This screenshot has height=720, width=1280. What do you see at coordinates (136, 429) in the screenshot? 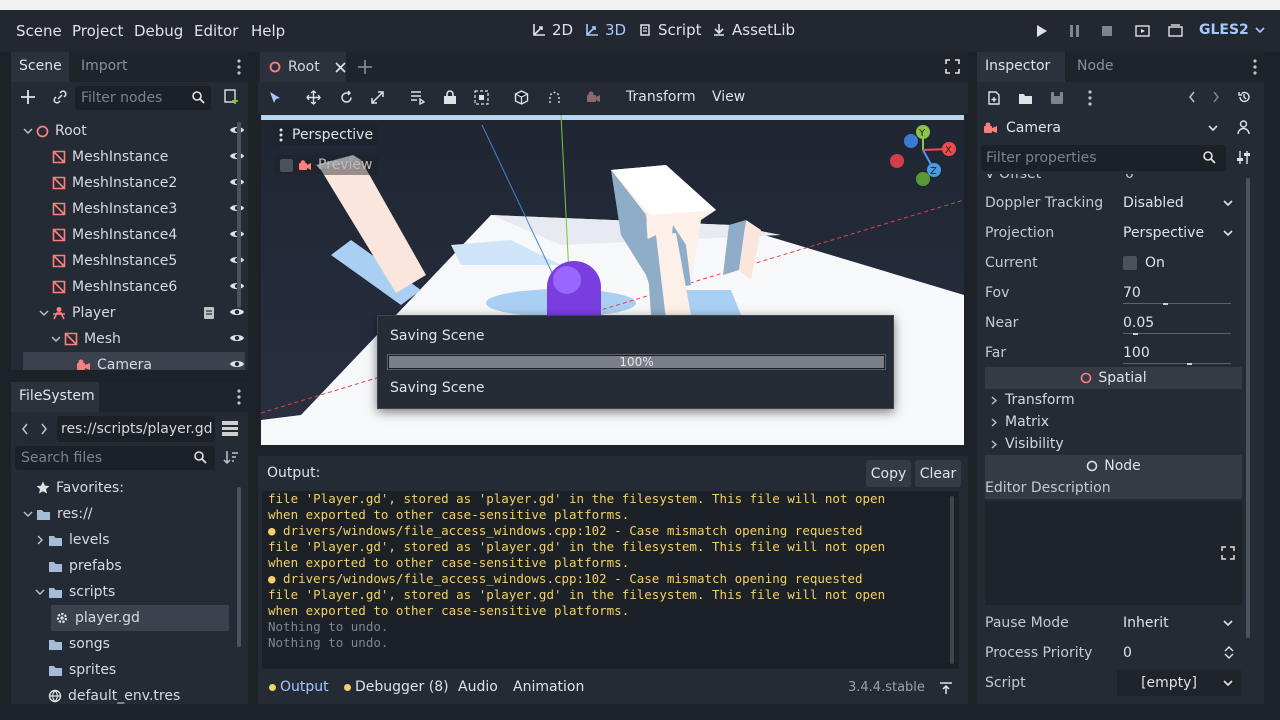
I see `path-field: res://scripts/player.gd` at bounding box center [136, 429].